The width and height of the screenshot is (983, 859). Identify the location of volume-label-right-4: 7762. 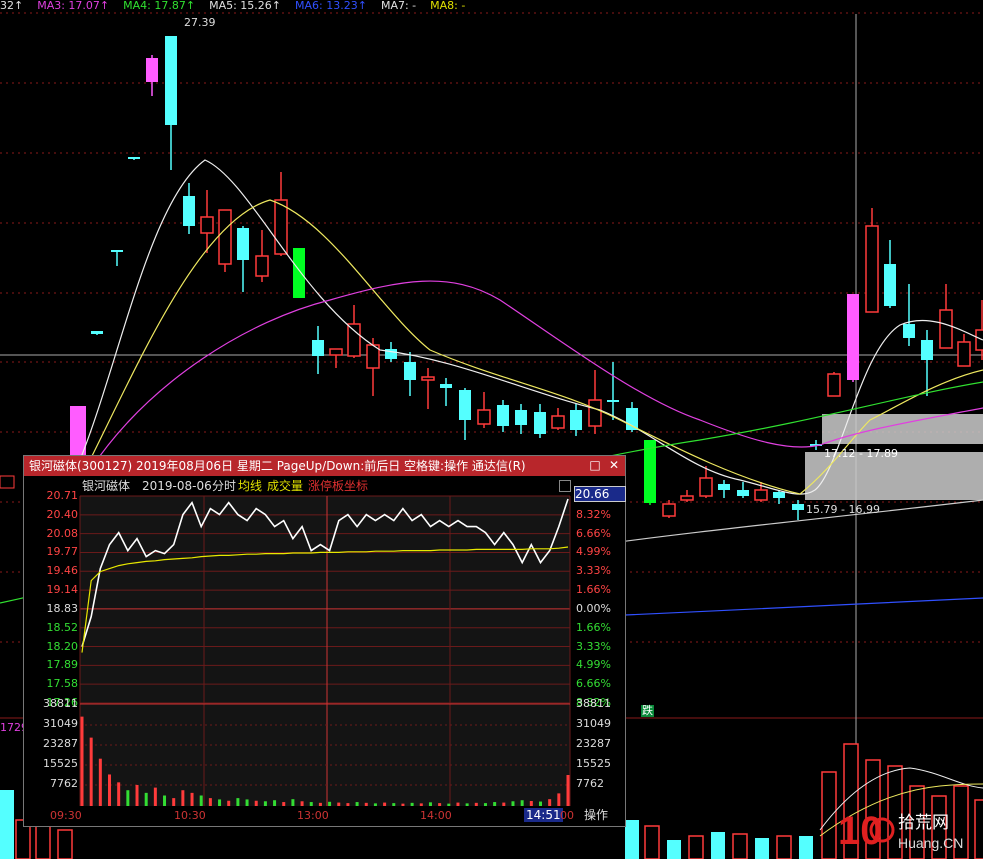
(590, 783).